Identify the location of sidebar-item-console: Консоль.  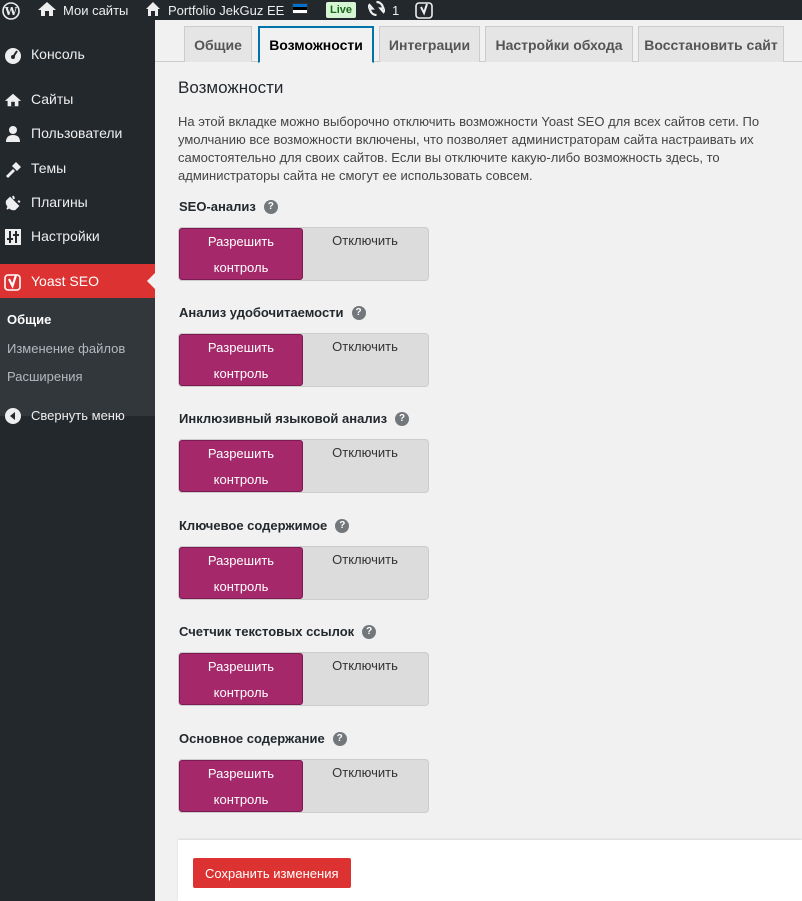
(77, 54).